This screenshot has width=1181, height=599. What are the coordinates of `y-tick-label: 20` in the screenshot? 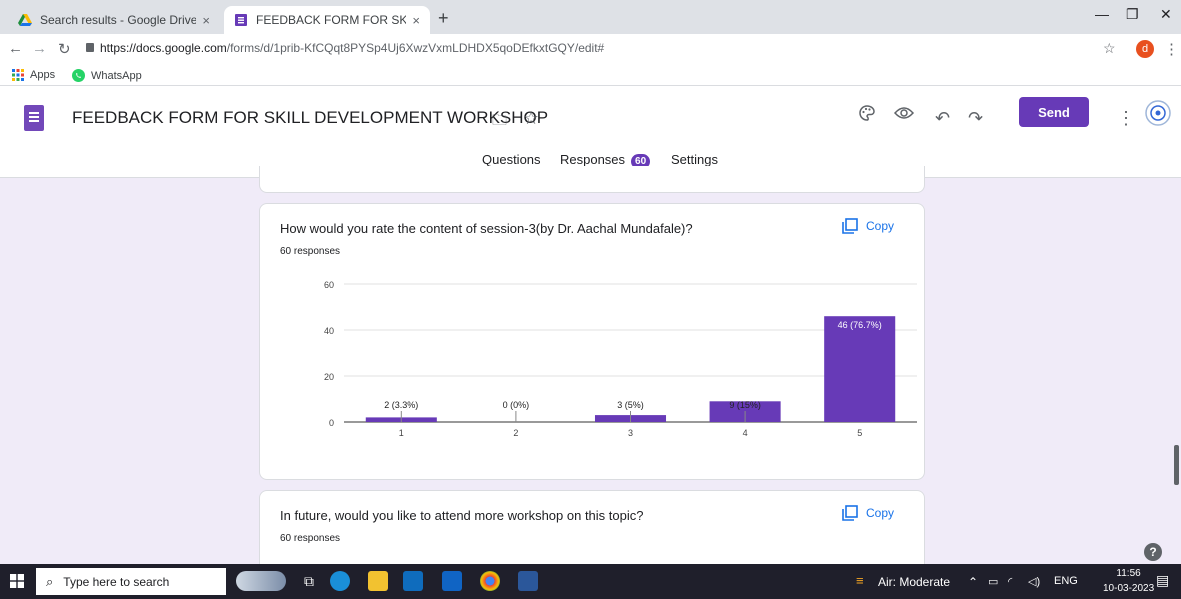 It's located at (329, 377).